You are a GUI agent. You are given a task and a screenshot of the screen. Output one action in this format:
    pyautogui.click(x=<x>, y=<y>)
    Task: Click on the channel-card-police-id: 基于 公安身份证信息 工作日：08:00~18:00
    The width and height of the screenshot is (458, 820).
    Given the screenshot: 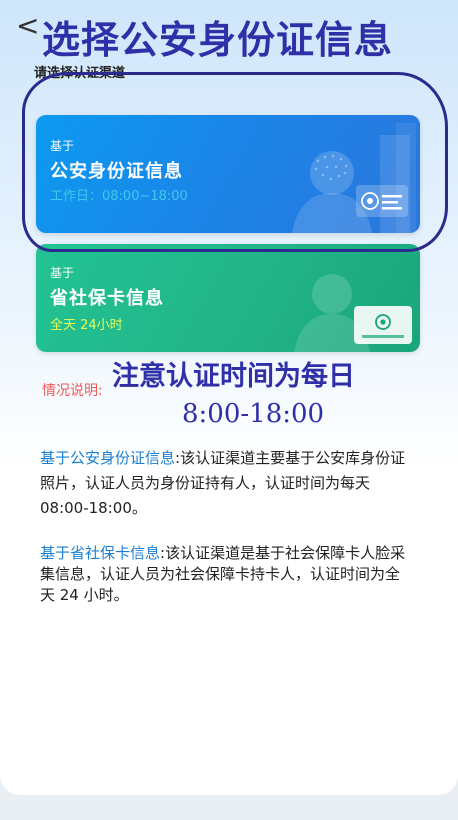 What is the action you would take?
    pyautogui.click(x=228, y=174)
    